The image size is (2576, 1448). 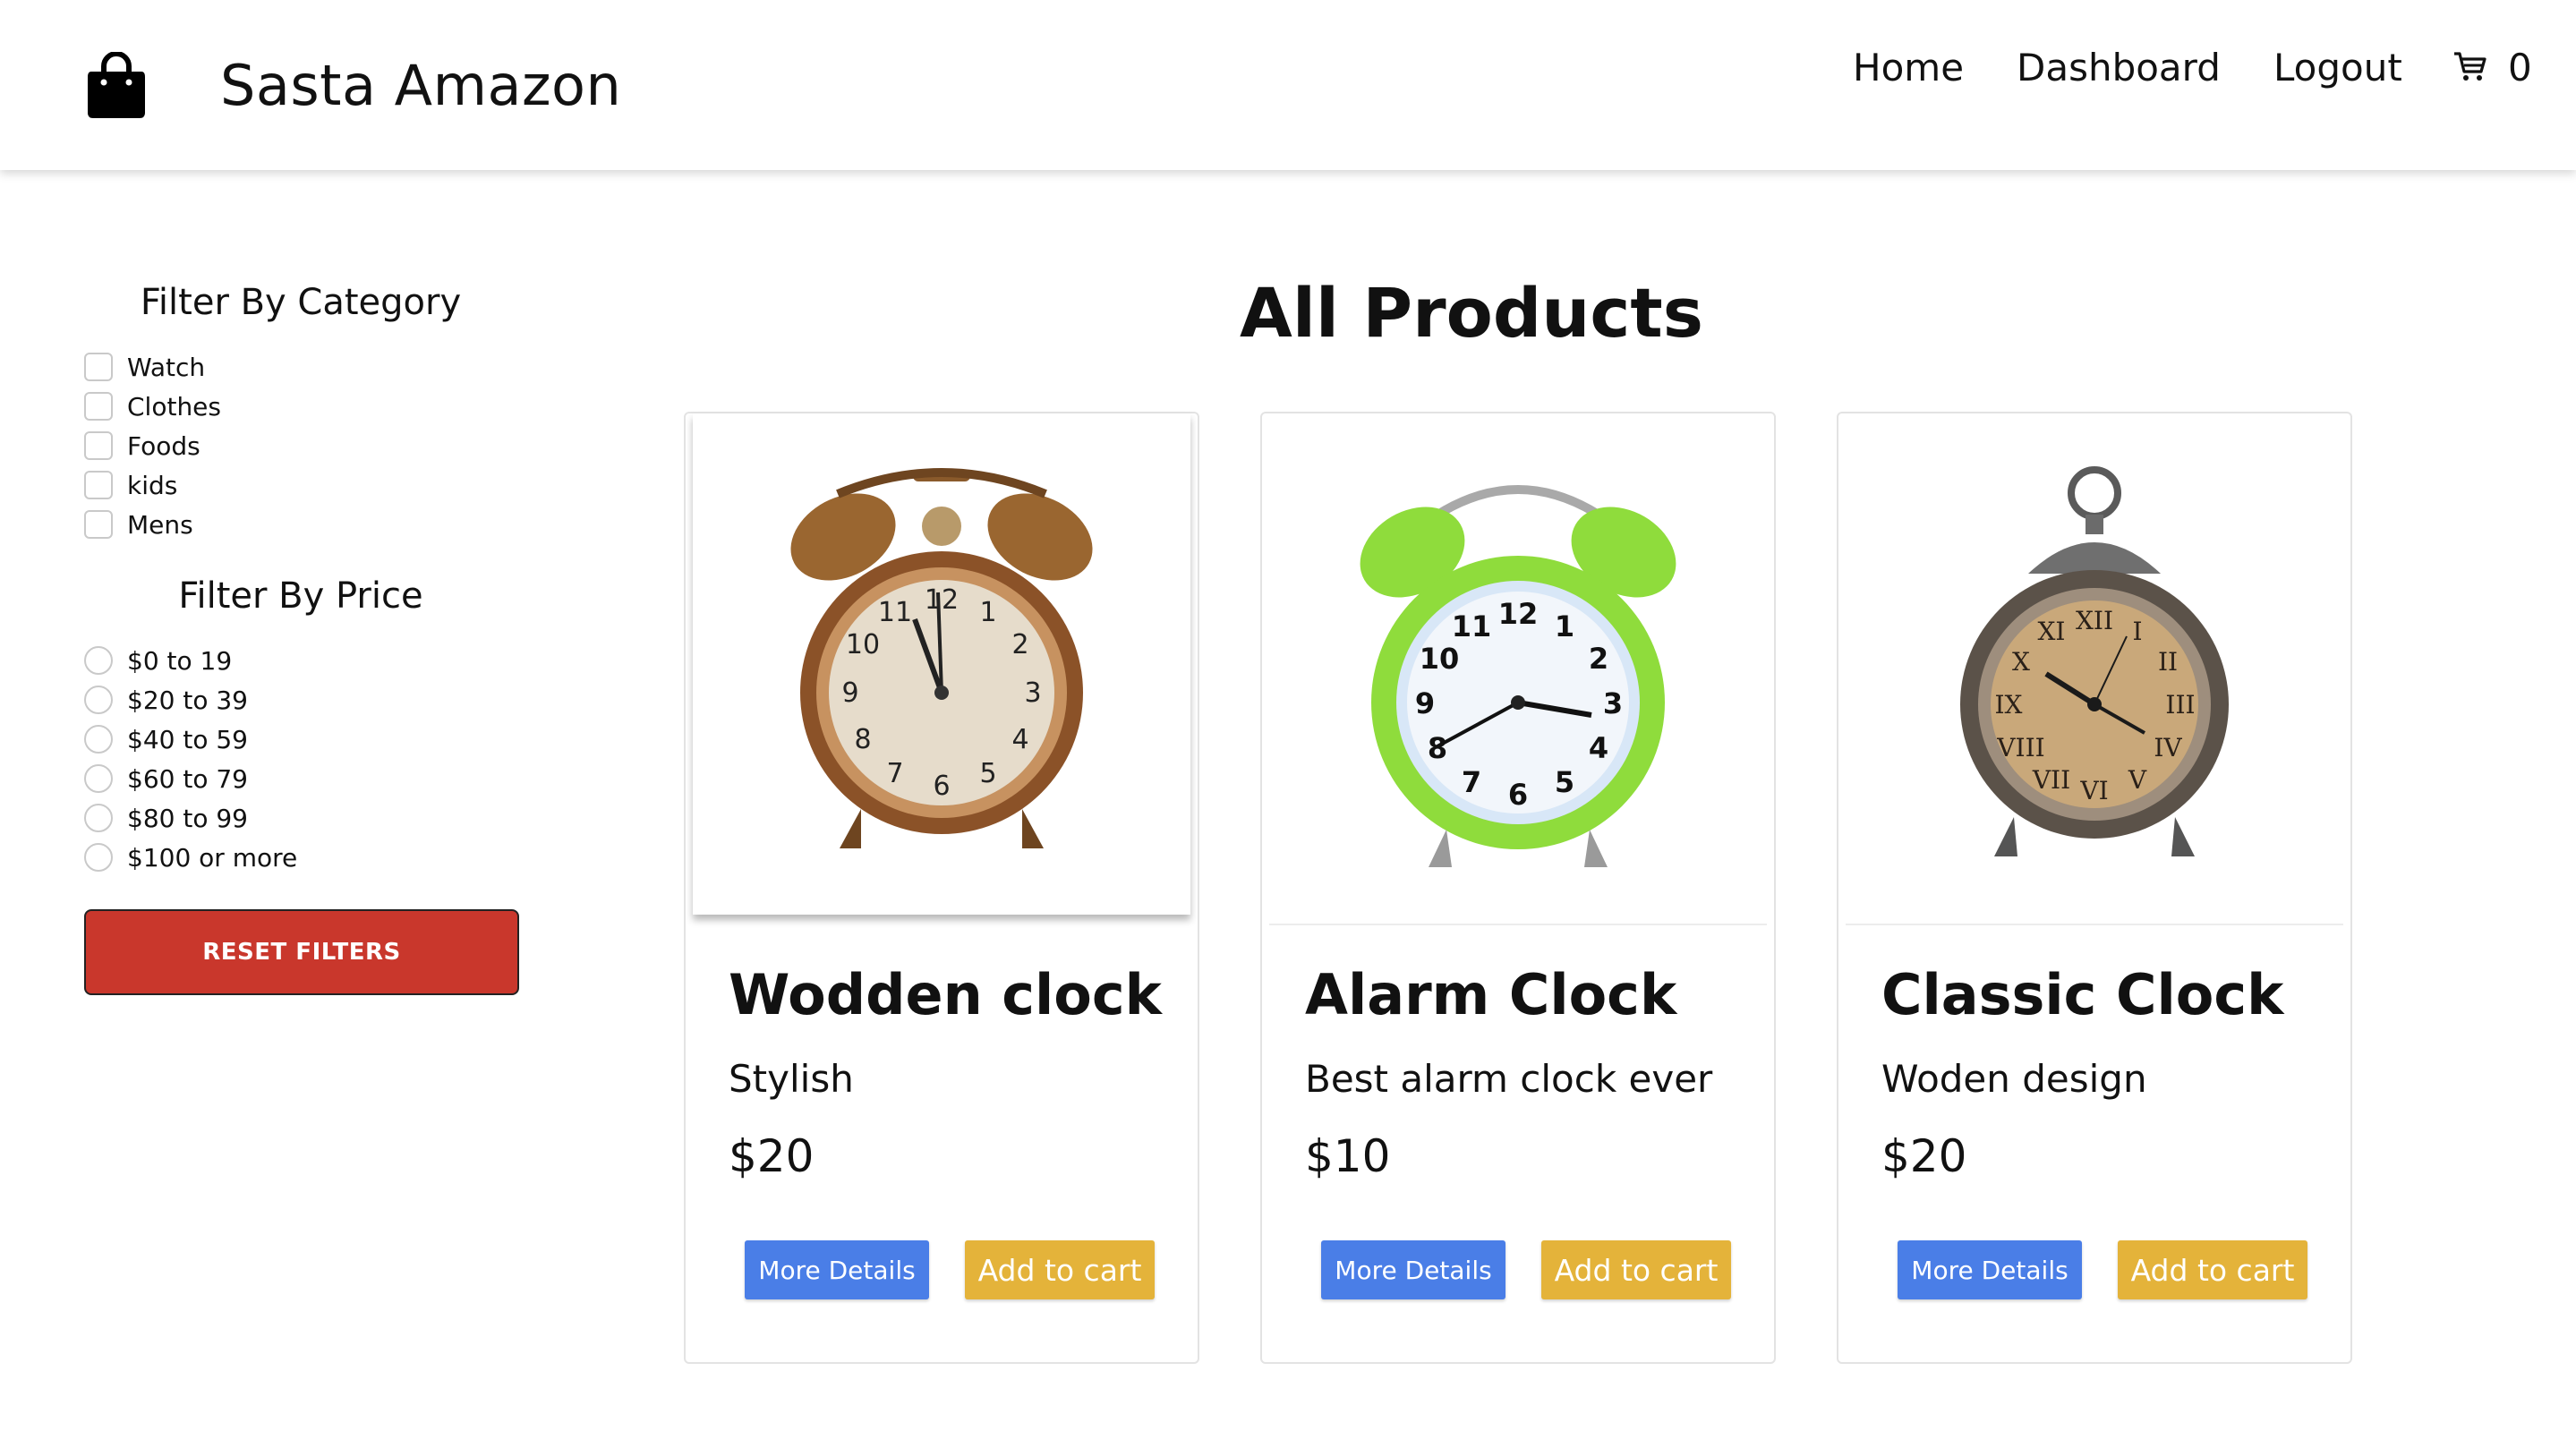 What do you see at coordinates (2137, 780) in the screenshot?
I see `svg-text: V` at bounding box center [2137, 780].